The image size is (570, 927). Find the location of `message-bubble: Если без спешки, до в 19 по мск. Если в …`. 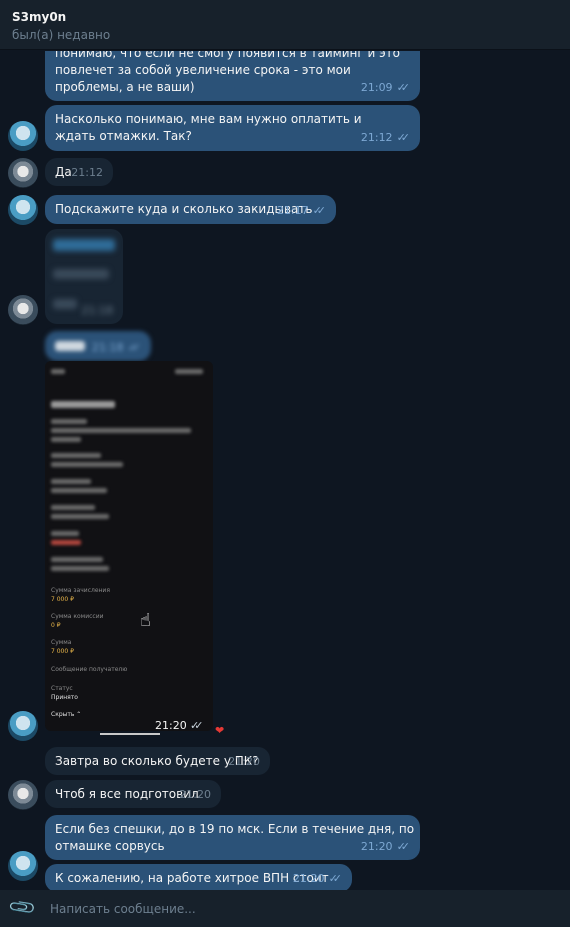

message-bubble: Если без спешки, до в 19 по мск. Если в … is located at coordinates (232, 837).